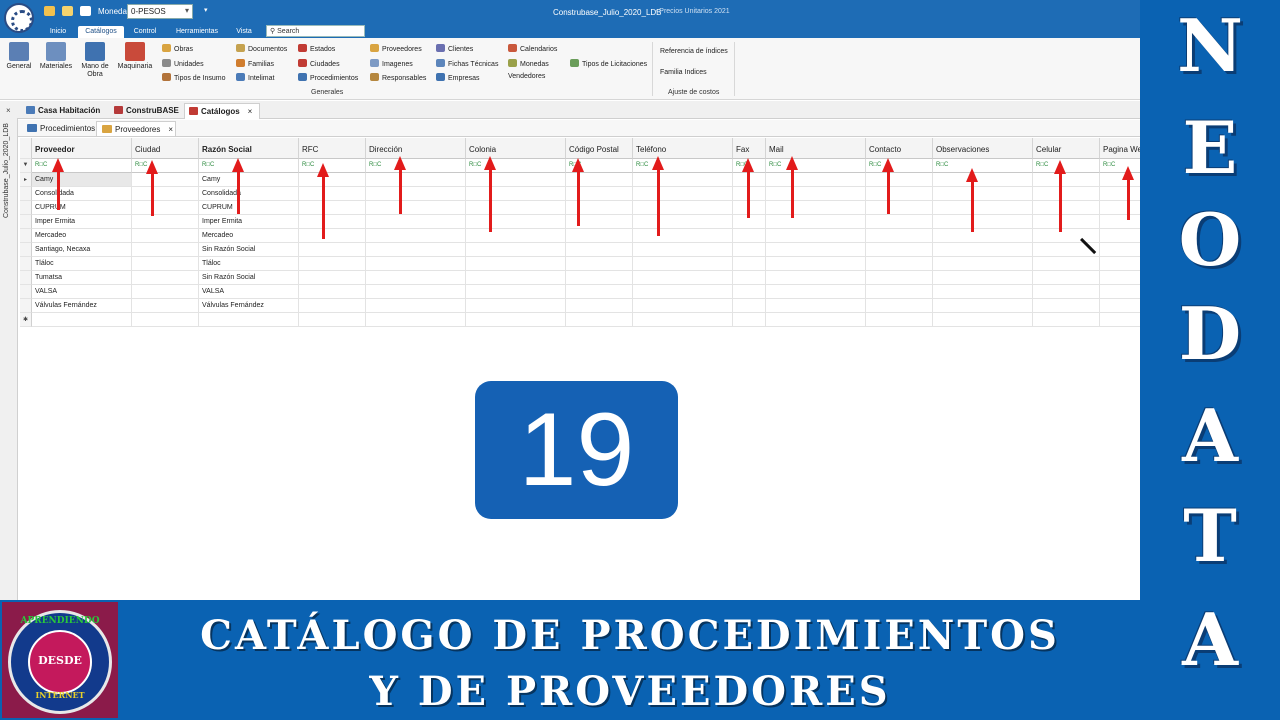 This screenshot has height=720, width=1280. I want to click on estados-button: Estados, so click(316, 48).